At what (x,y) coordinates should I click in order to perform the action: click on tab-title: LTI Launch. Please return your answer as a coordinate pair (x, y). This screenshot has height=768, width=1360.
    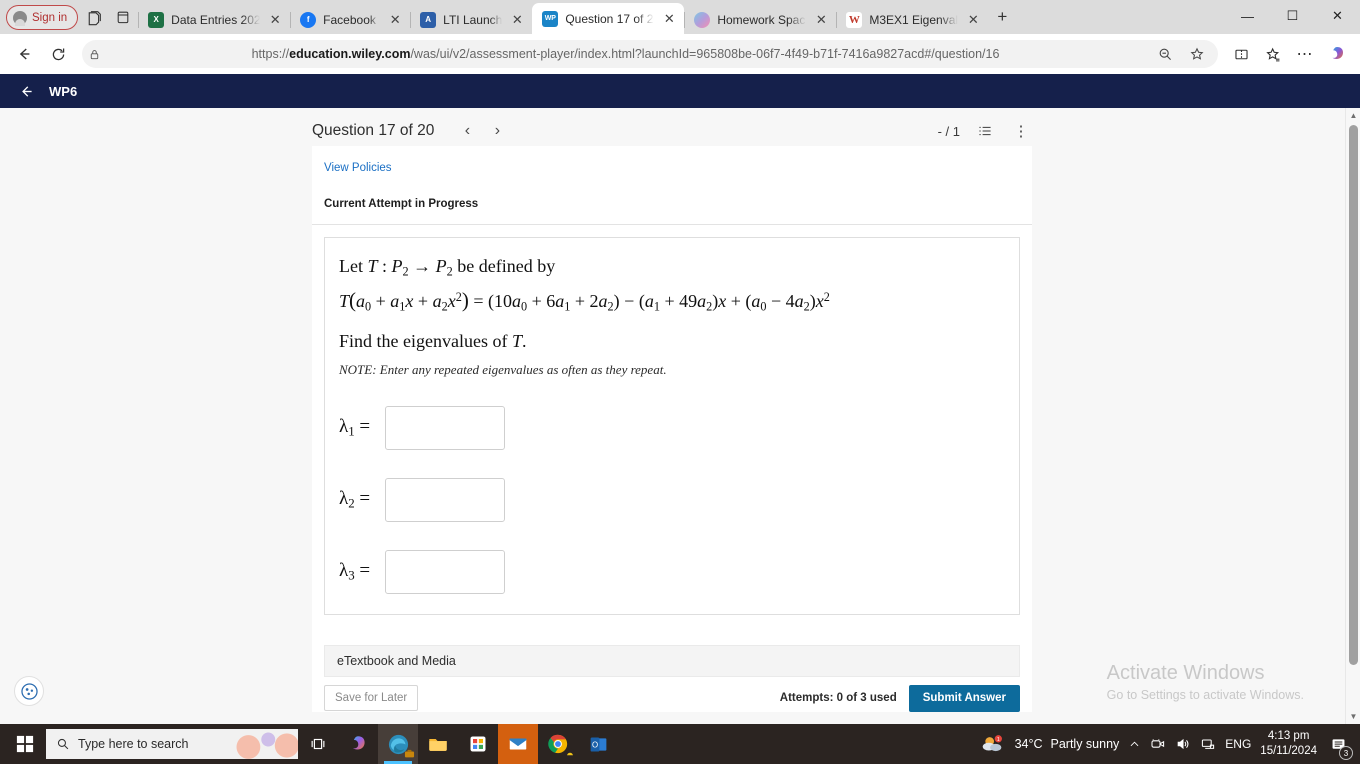
    Looking at the image, I should click on (473, 19).